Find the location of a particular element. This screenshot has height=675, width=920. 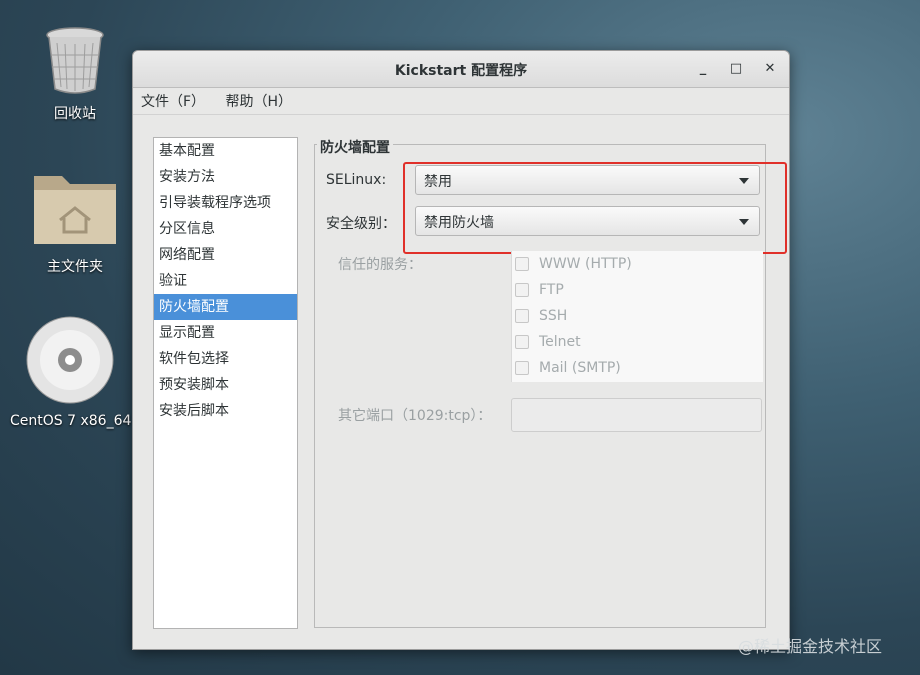

other-ports-label: 其它端口（1029:tcp）： is located at coordinates (415, 416).